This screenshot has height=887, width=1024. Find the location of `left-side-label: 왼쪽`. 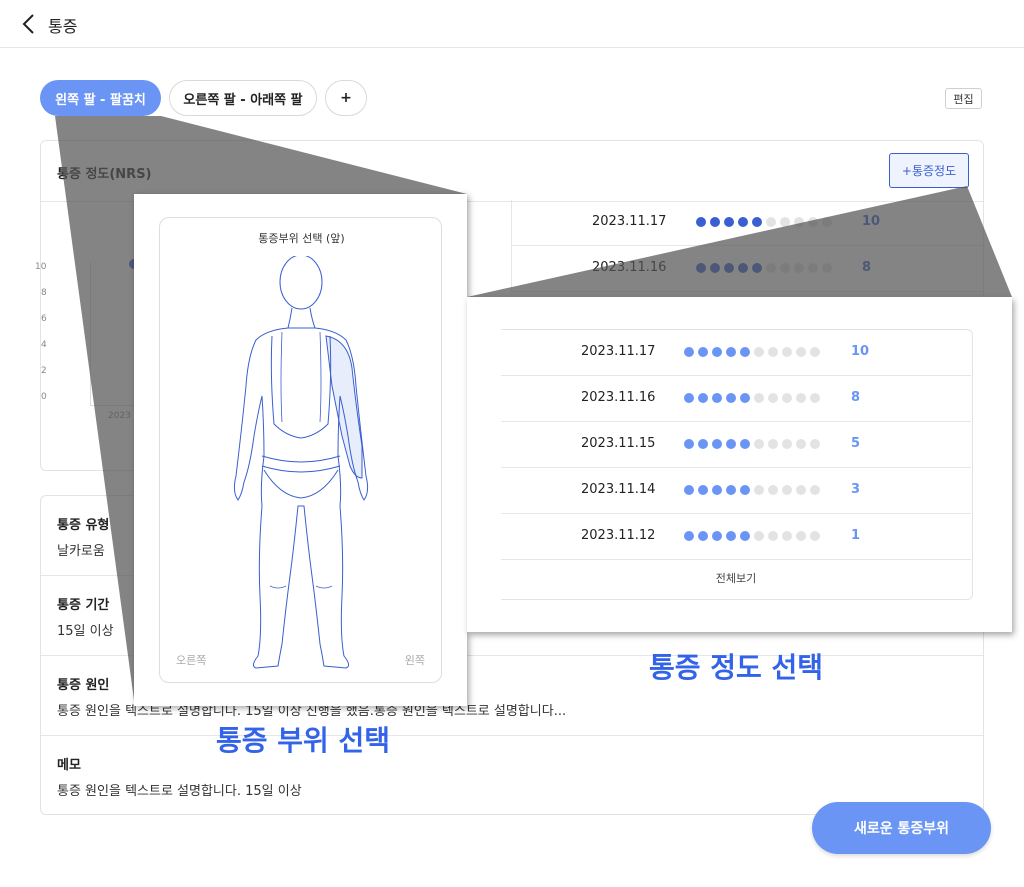

left-side-label: 왼쪽 is located at coordinates (414, 660).